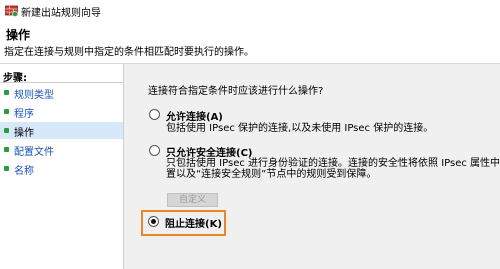 This screenshot has height=269, width=500. I want to click on sidebar-item-profile: 配置文件, so click(61, 149).